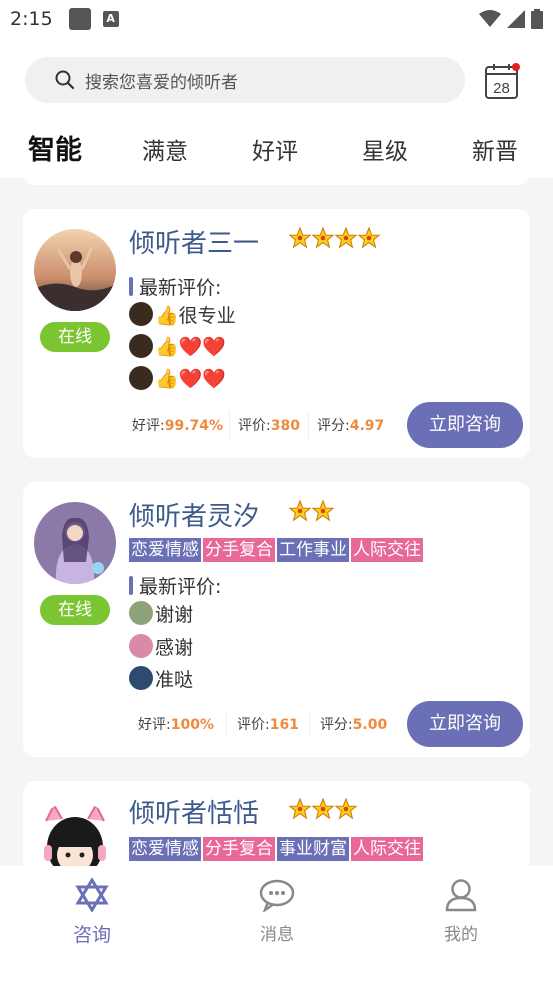 The image size is (553, 984). I want to click on bottom-tab-bar: 咨询 消息 我的, so click(276, 925).